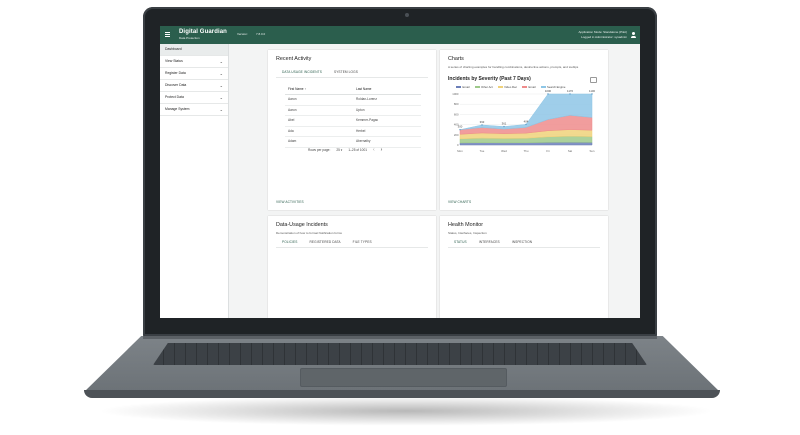 Image resolution: width=800 pixels, height=435 pixels. I want to click on next-page-icon: ›, so click(382, 150).